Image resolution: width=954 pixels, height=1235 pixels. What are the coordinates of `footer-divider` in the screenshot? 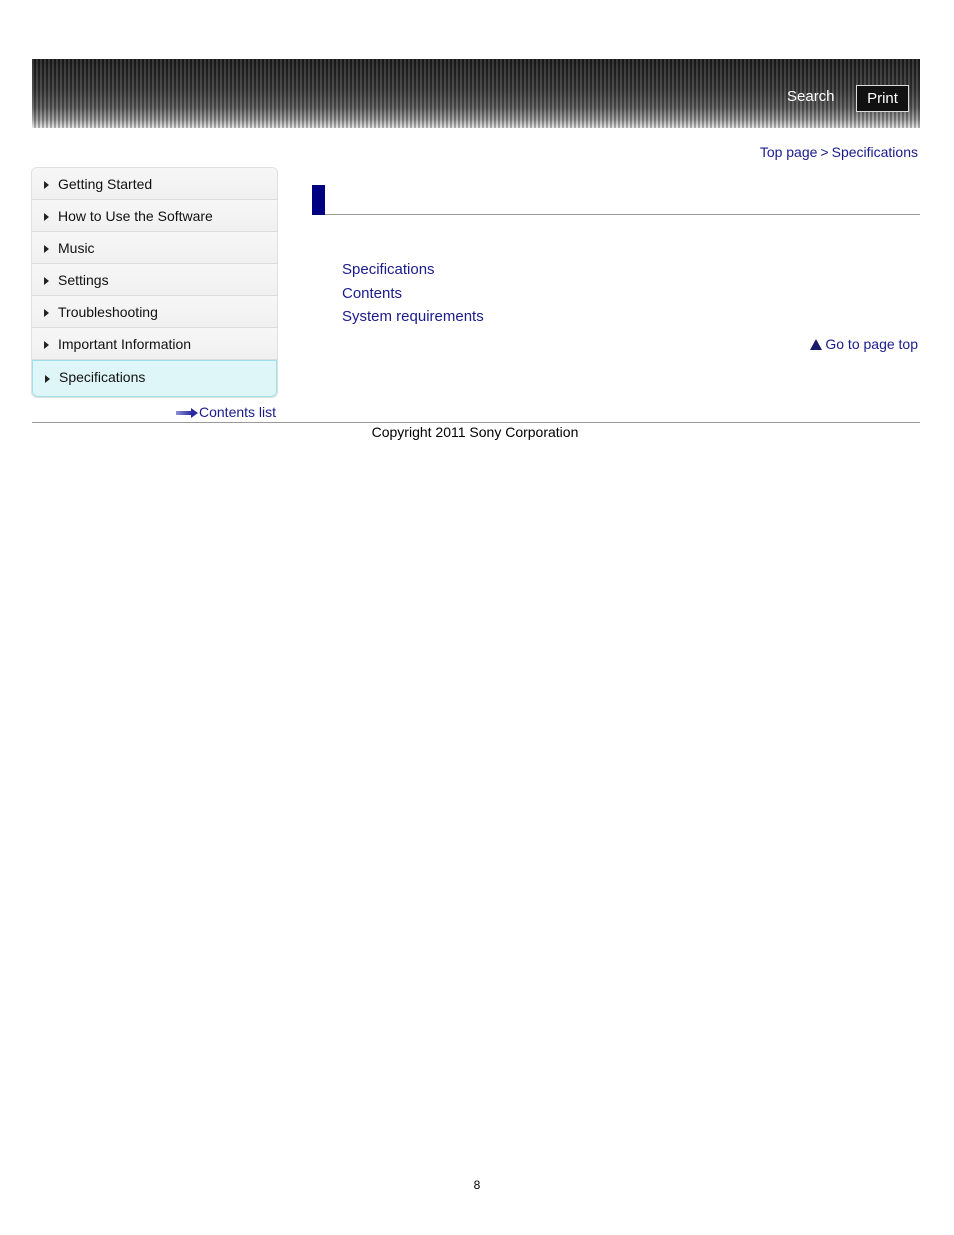 It's located at (476, 422).